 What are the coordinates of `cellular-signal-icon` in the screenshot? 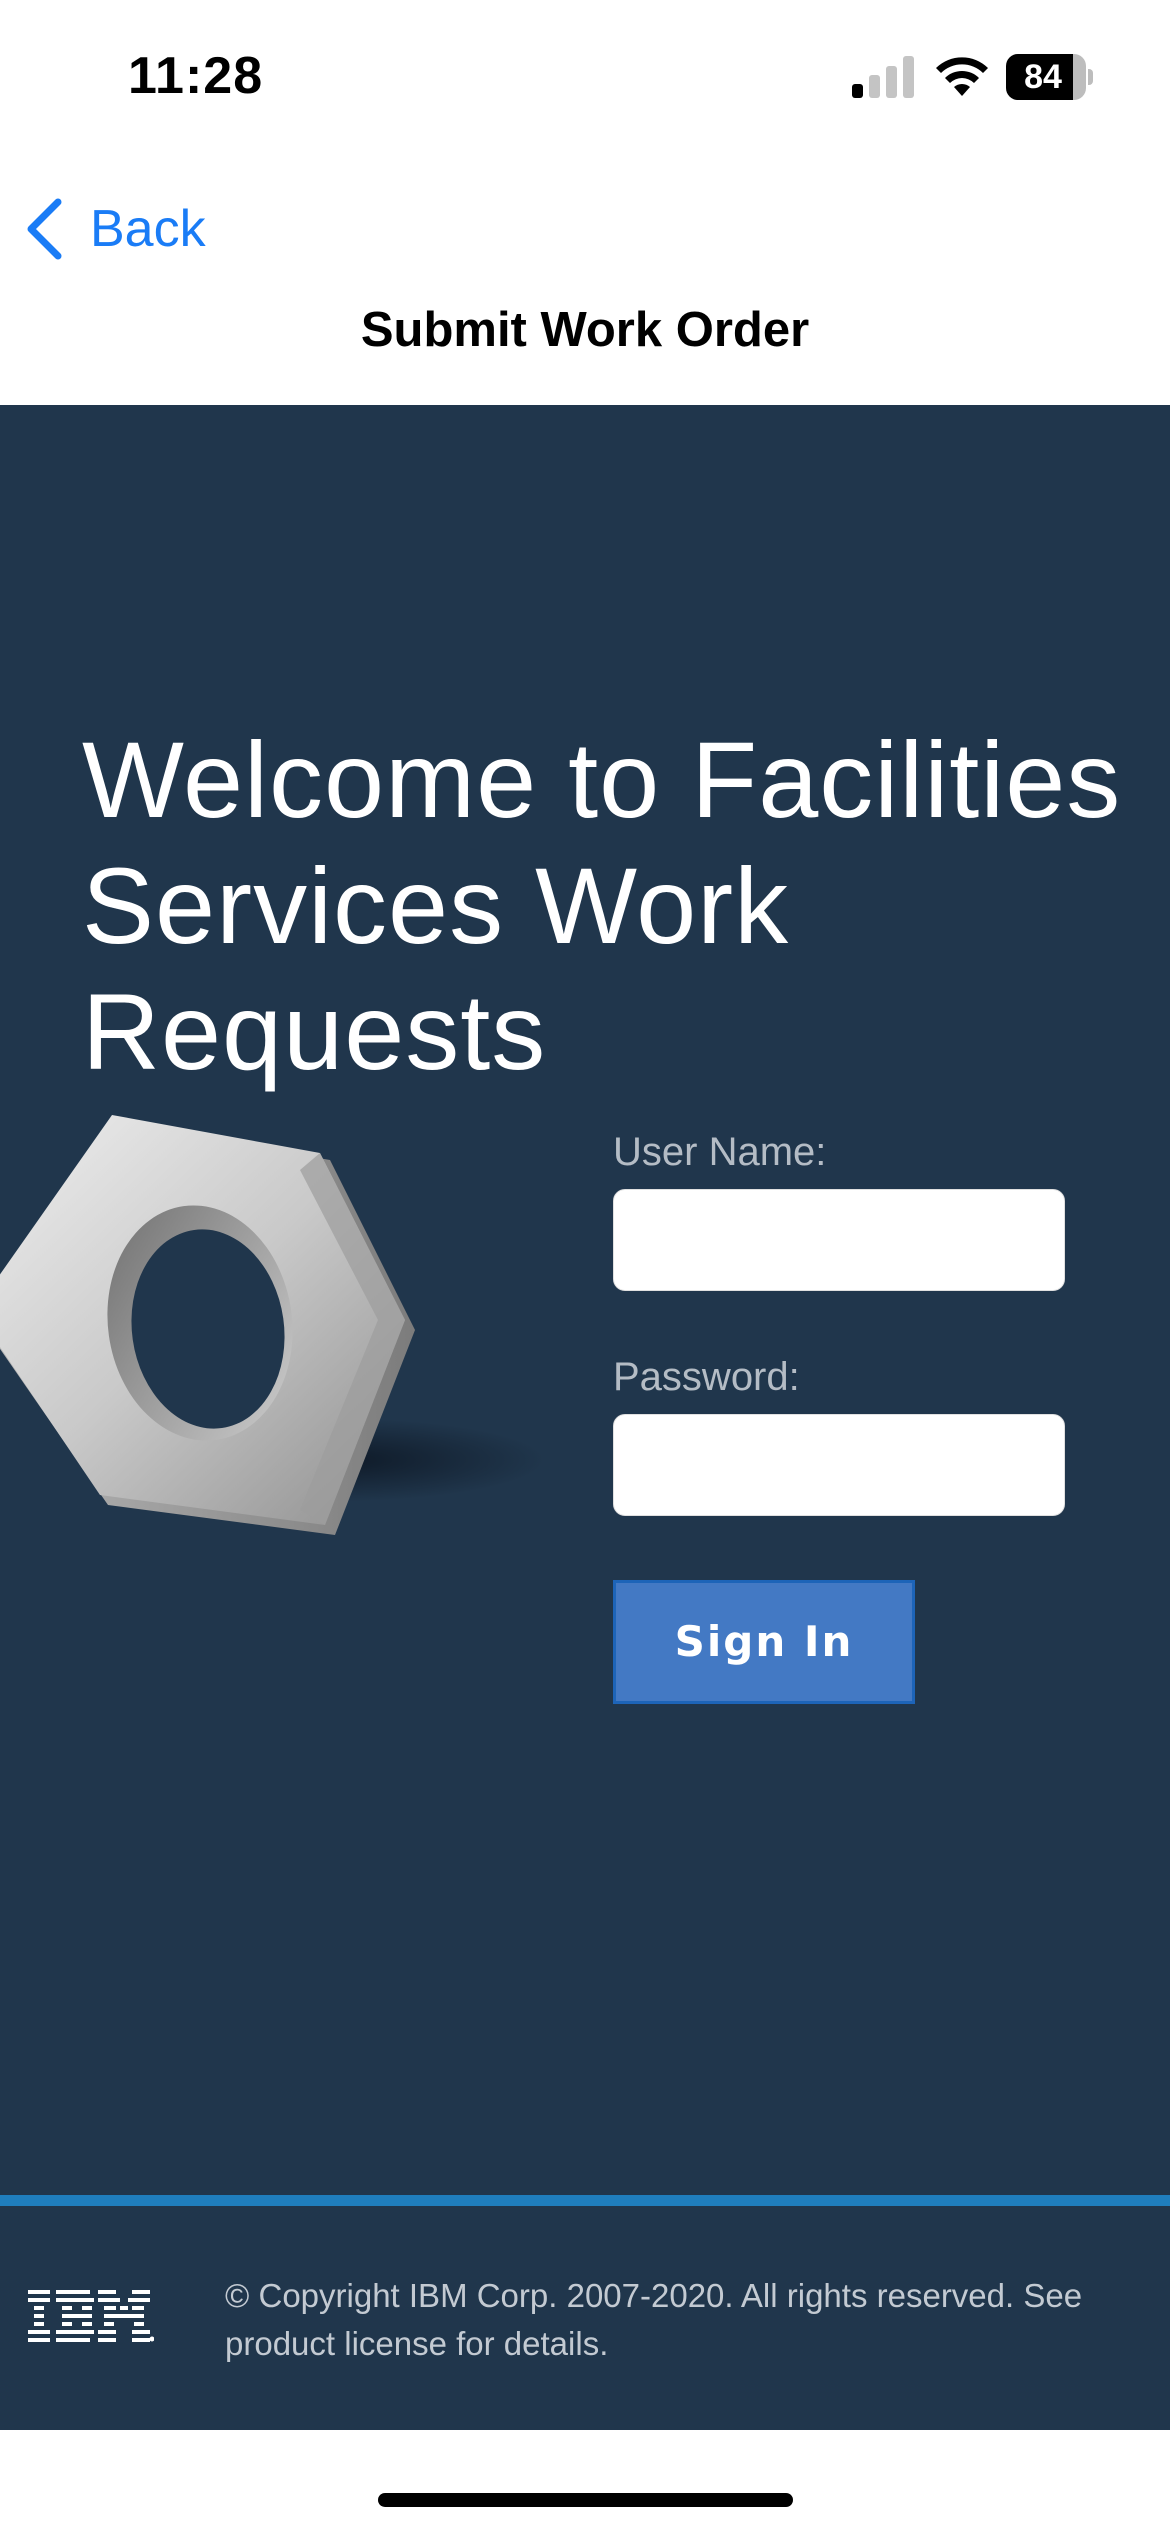 It's located at (883, 77).